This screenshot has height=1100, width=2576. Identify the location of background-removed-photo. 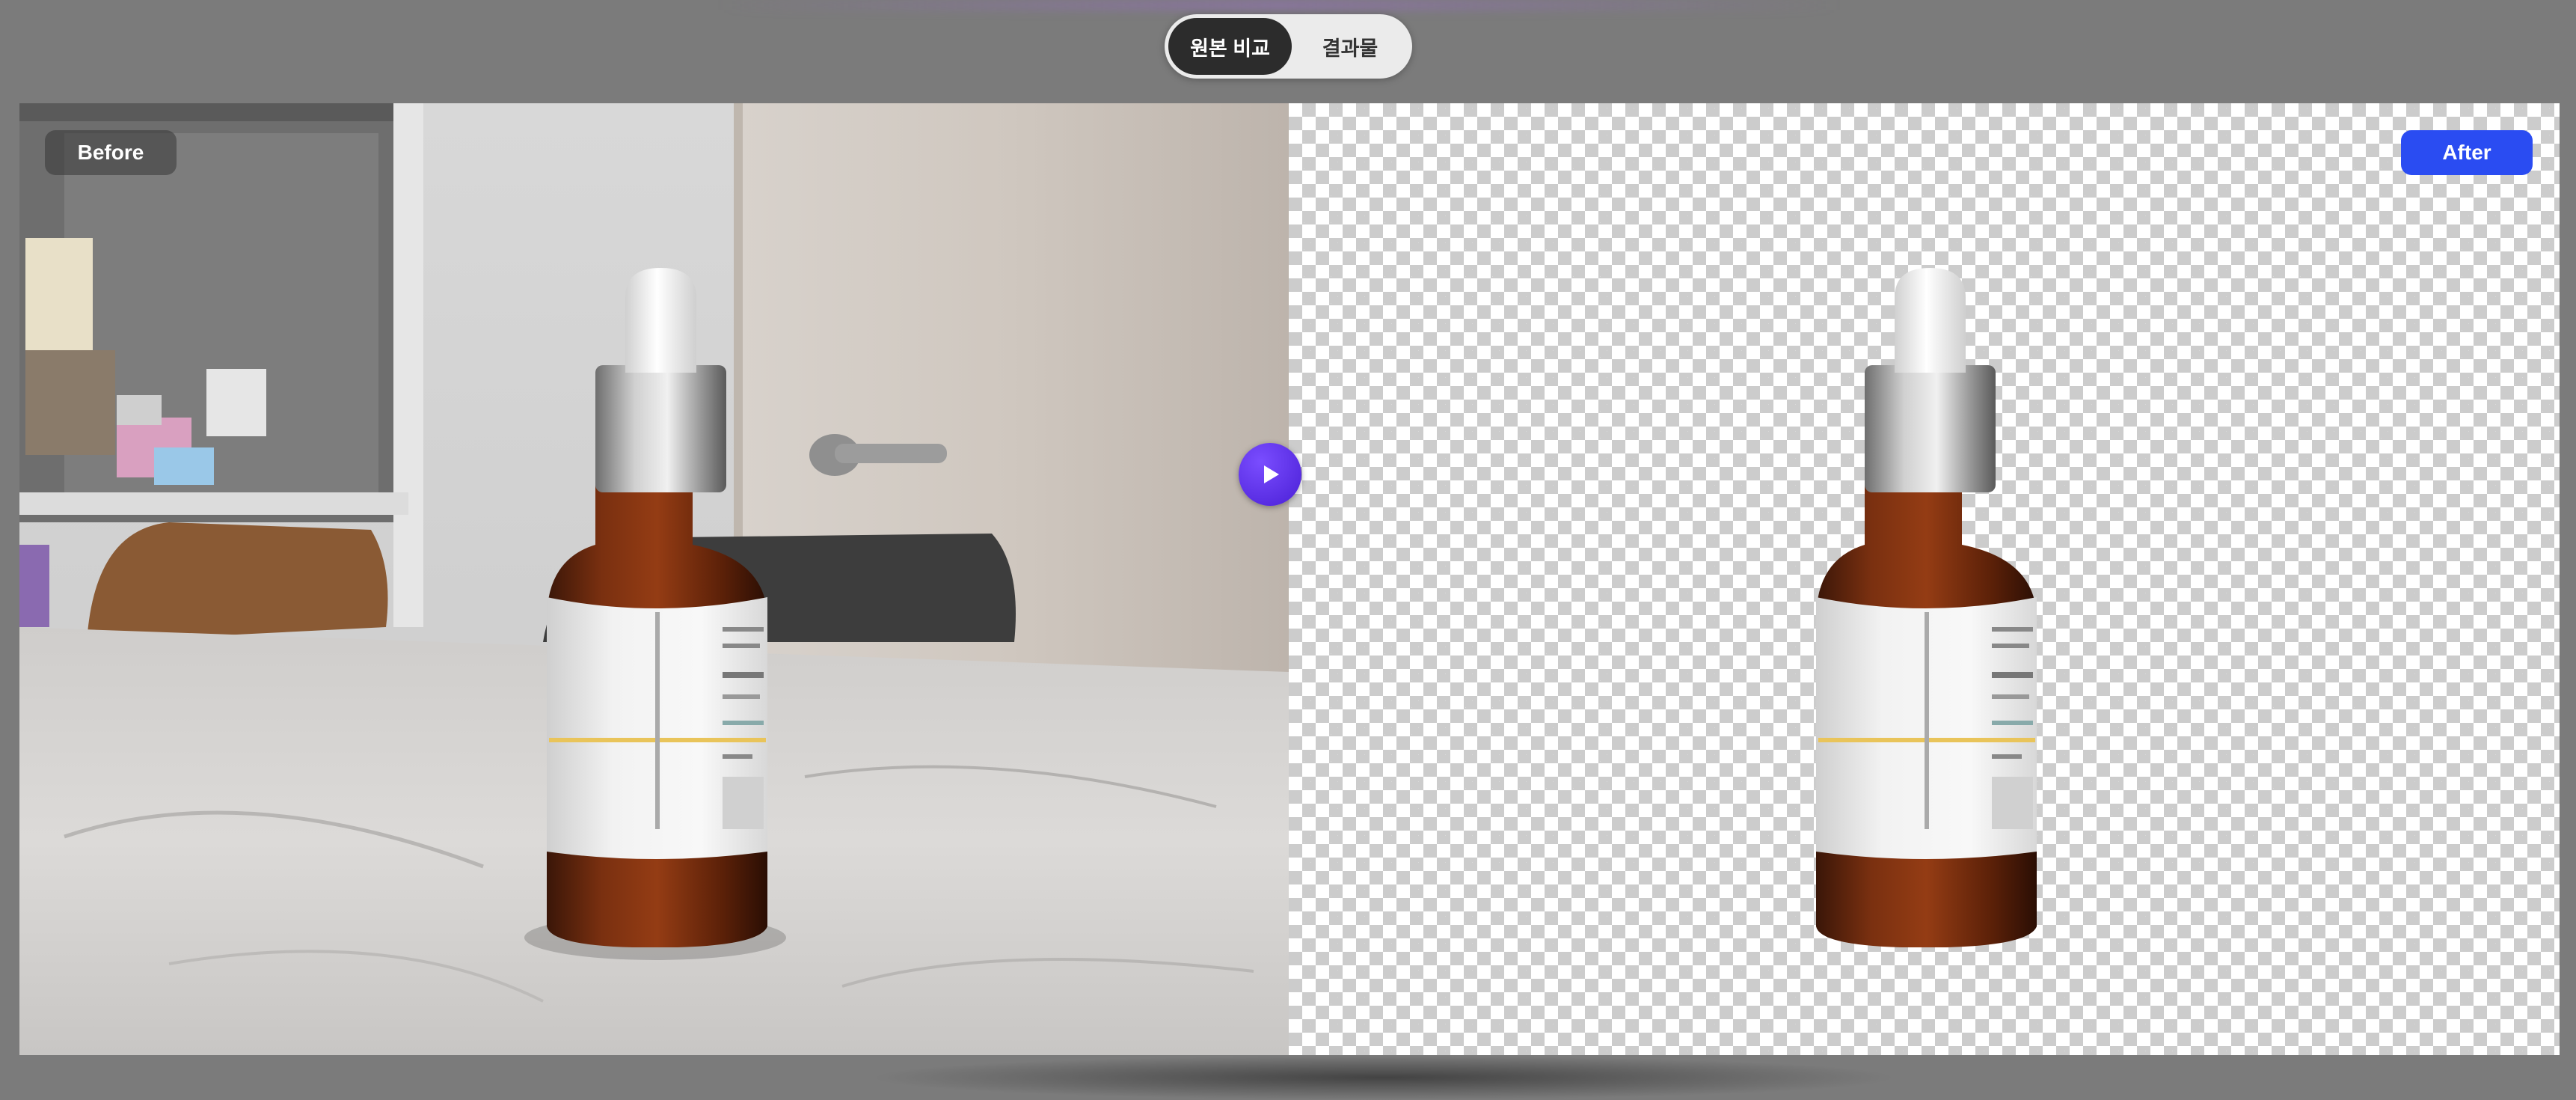
(1926, 608).